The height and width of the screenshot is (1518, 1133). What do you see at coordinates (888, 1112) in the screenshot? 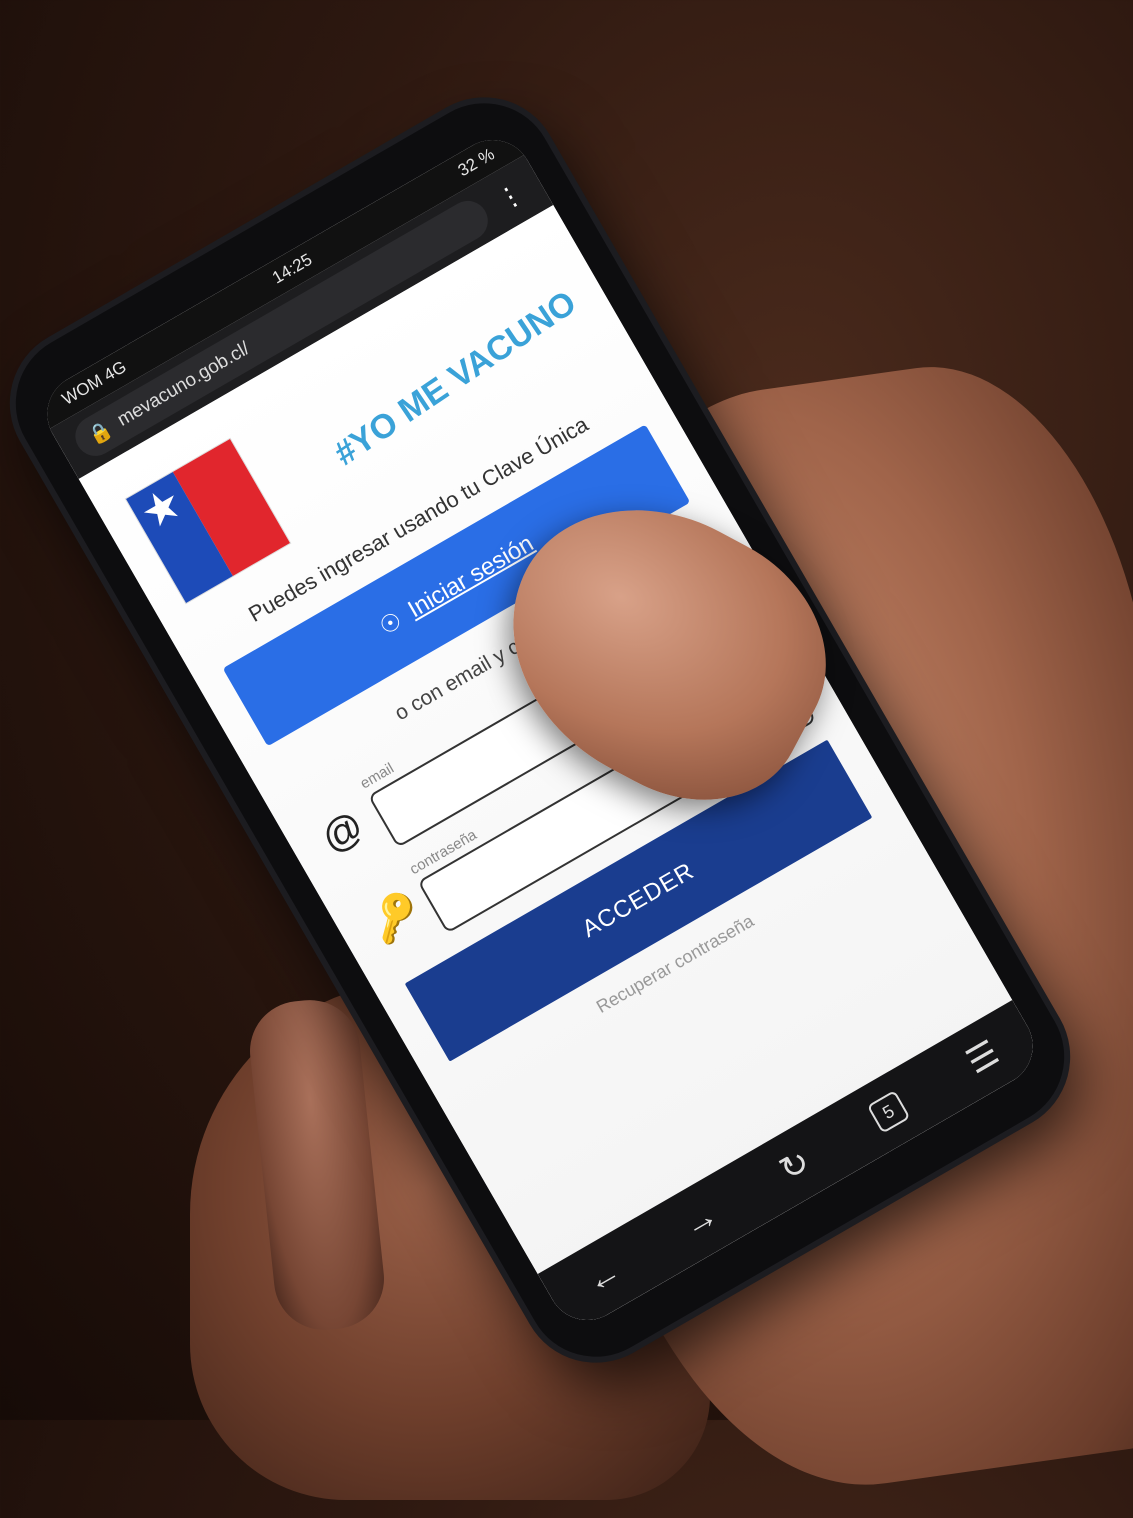
I see `tab-count-button: 5` at bounding box center [888, 1112].